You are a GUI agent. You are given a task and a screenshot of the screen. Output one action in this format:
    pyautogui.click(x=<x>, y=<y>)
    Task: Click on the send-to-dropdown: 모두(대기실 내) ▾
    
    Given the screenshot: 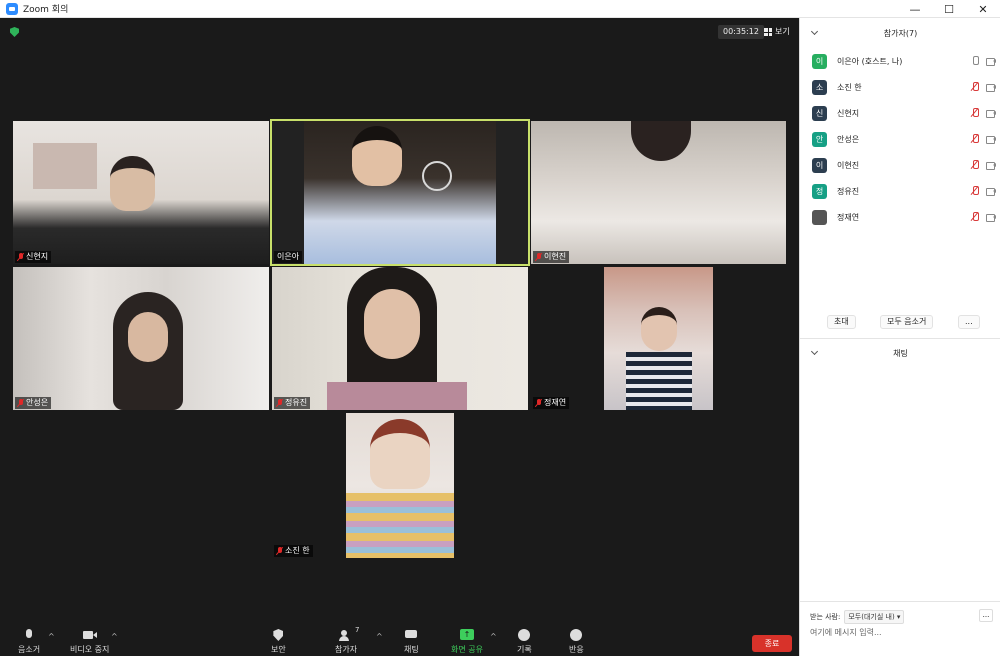 What is the action you would take?
    pyautogui.click(x=874, y=617)
    